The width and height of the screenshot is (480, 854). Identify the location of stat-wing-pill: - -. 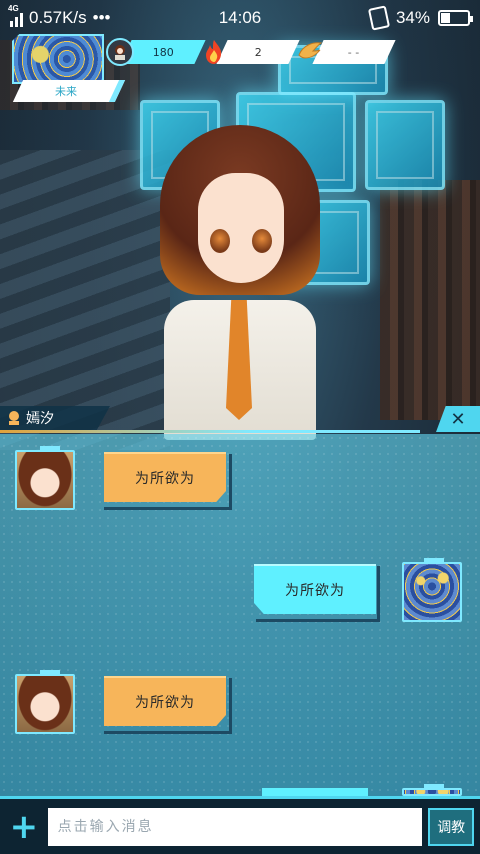
(354, 52).